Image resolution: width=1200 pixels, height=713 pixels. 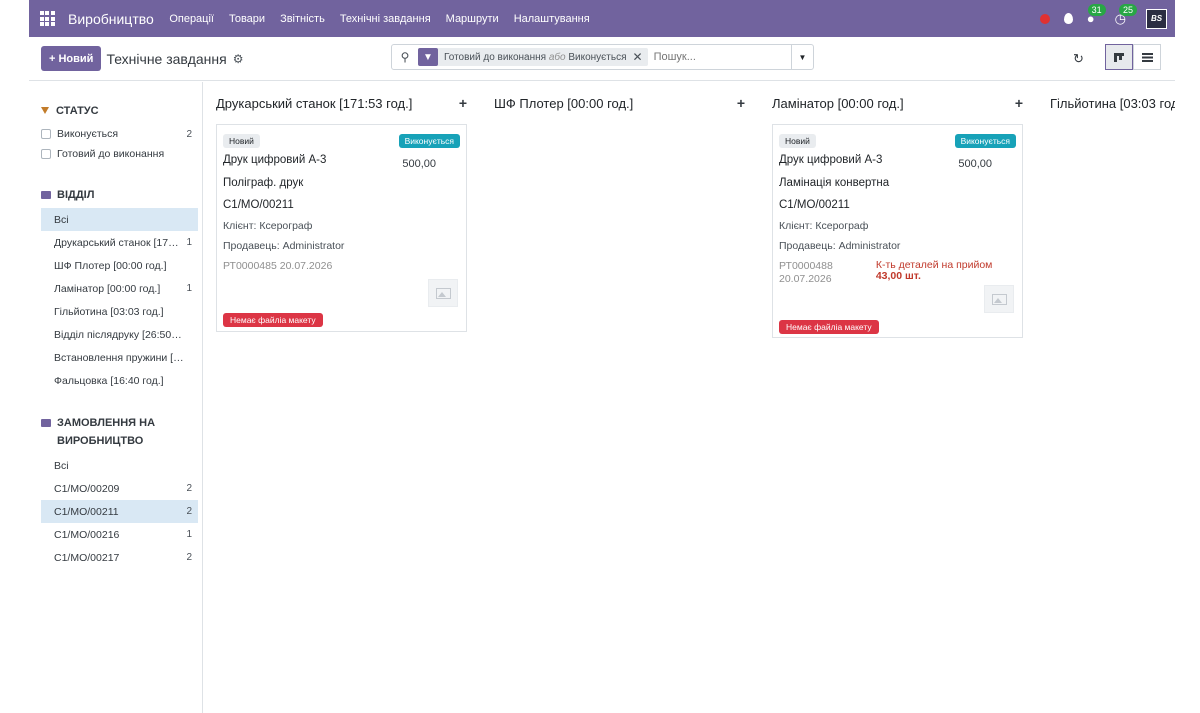 I want to click on orders-header: ЗАМОВЛЕННЯ НА ВИРОБНИЦТВО, so click(x=119, y=432).